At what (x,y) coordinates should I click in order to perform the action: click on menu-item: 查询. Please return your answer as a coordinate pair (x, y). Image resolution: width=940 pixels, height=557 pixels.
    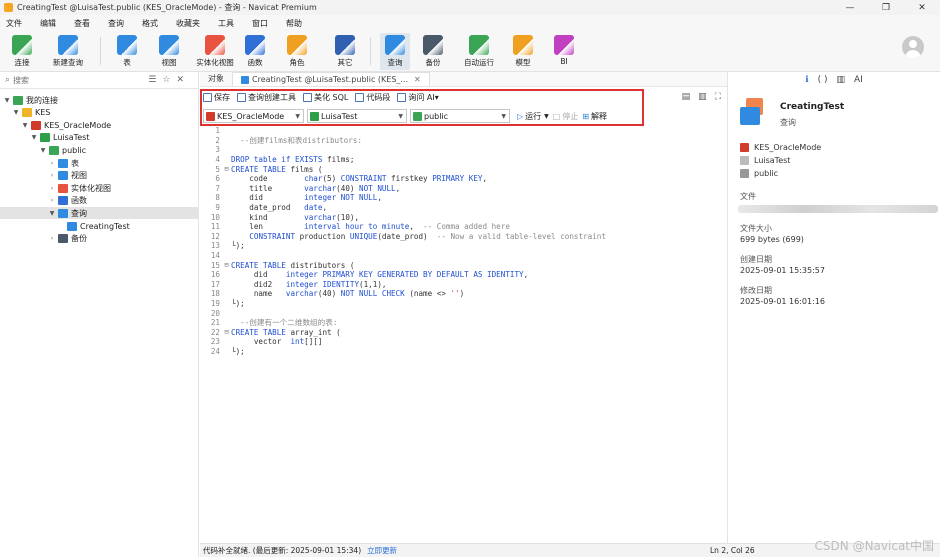
    Looking at the image, I should click on (116, 23).